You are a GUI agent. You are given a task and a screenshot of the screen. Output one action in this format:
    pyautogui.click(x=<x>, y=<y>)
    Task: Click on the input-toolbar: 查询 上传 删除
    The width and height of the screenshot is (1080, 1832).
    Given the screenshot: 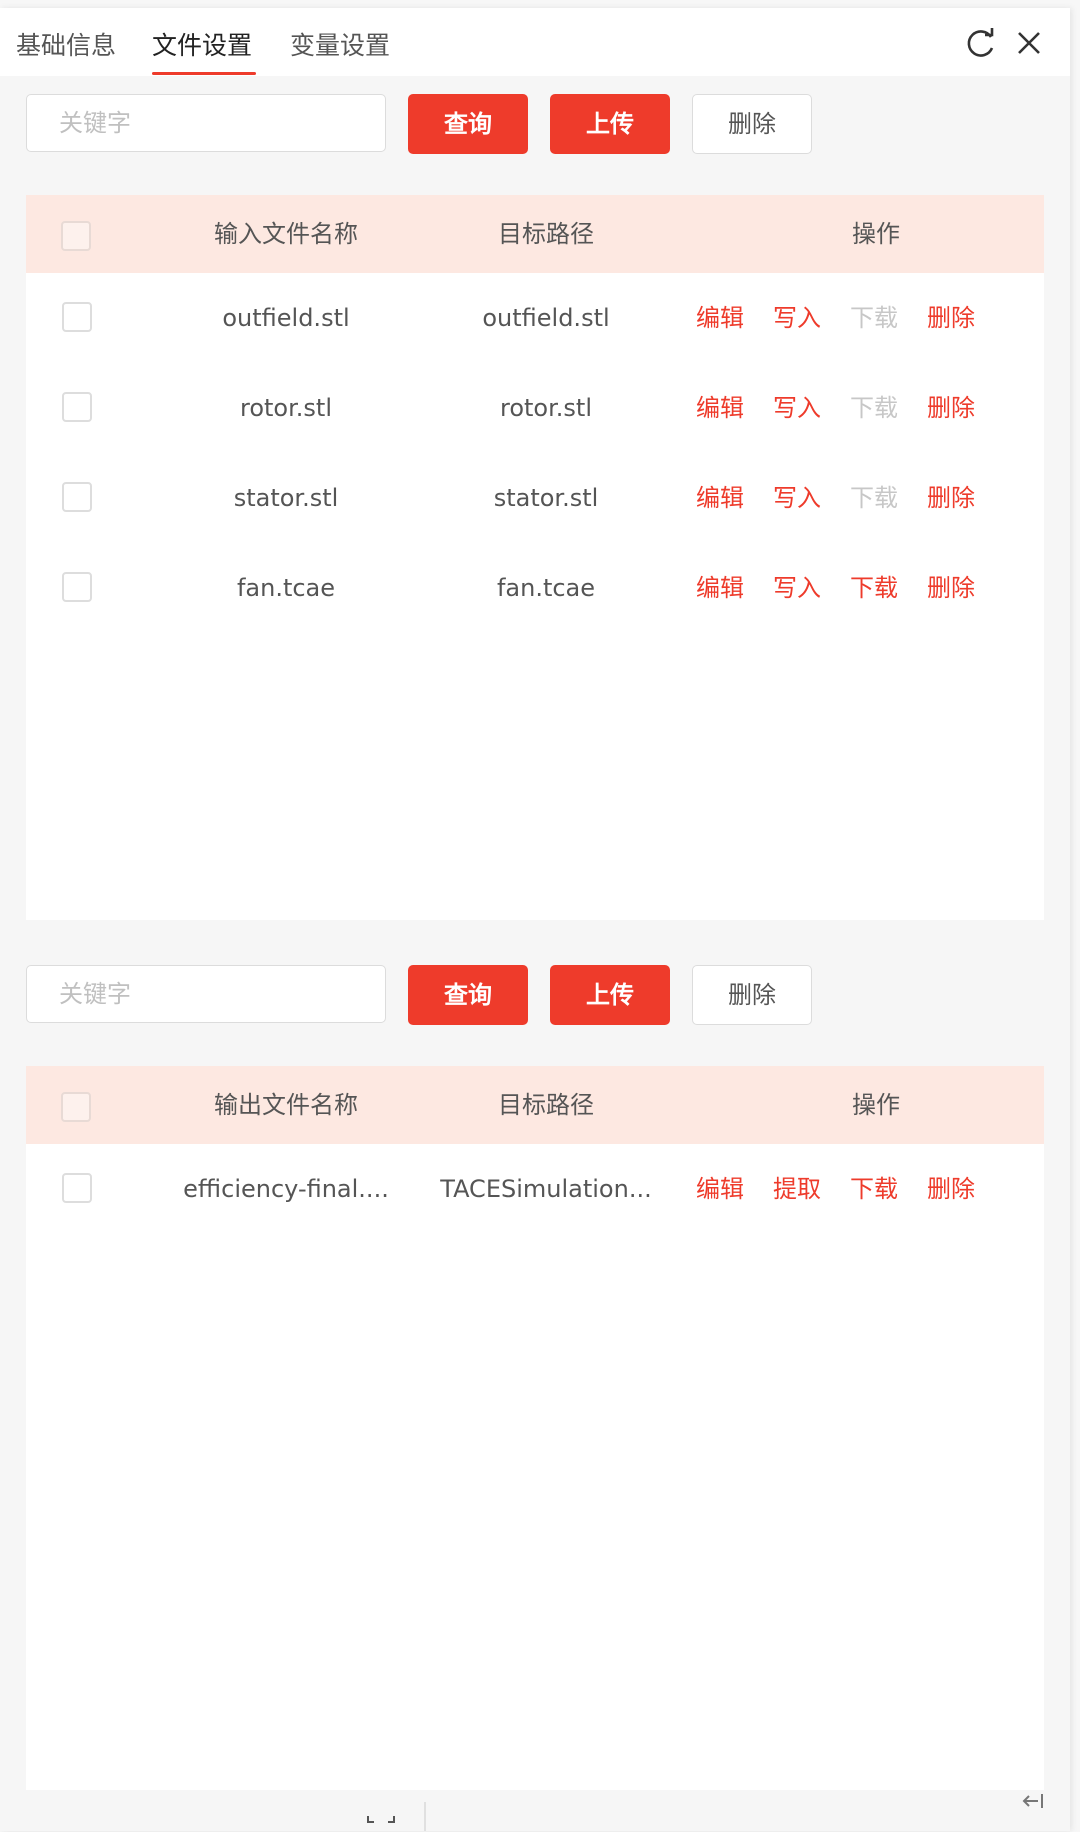 What is the action you would take?
    pyautogui.click(x=426, y=124)
    